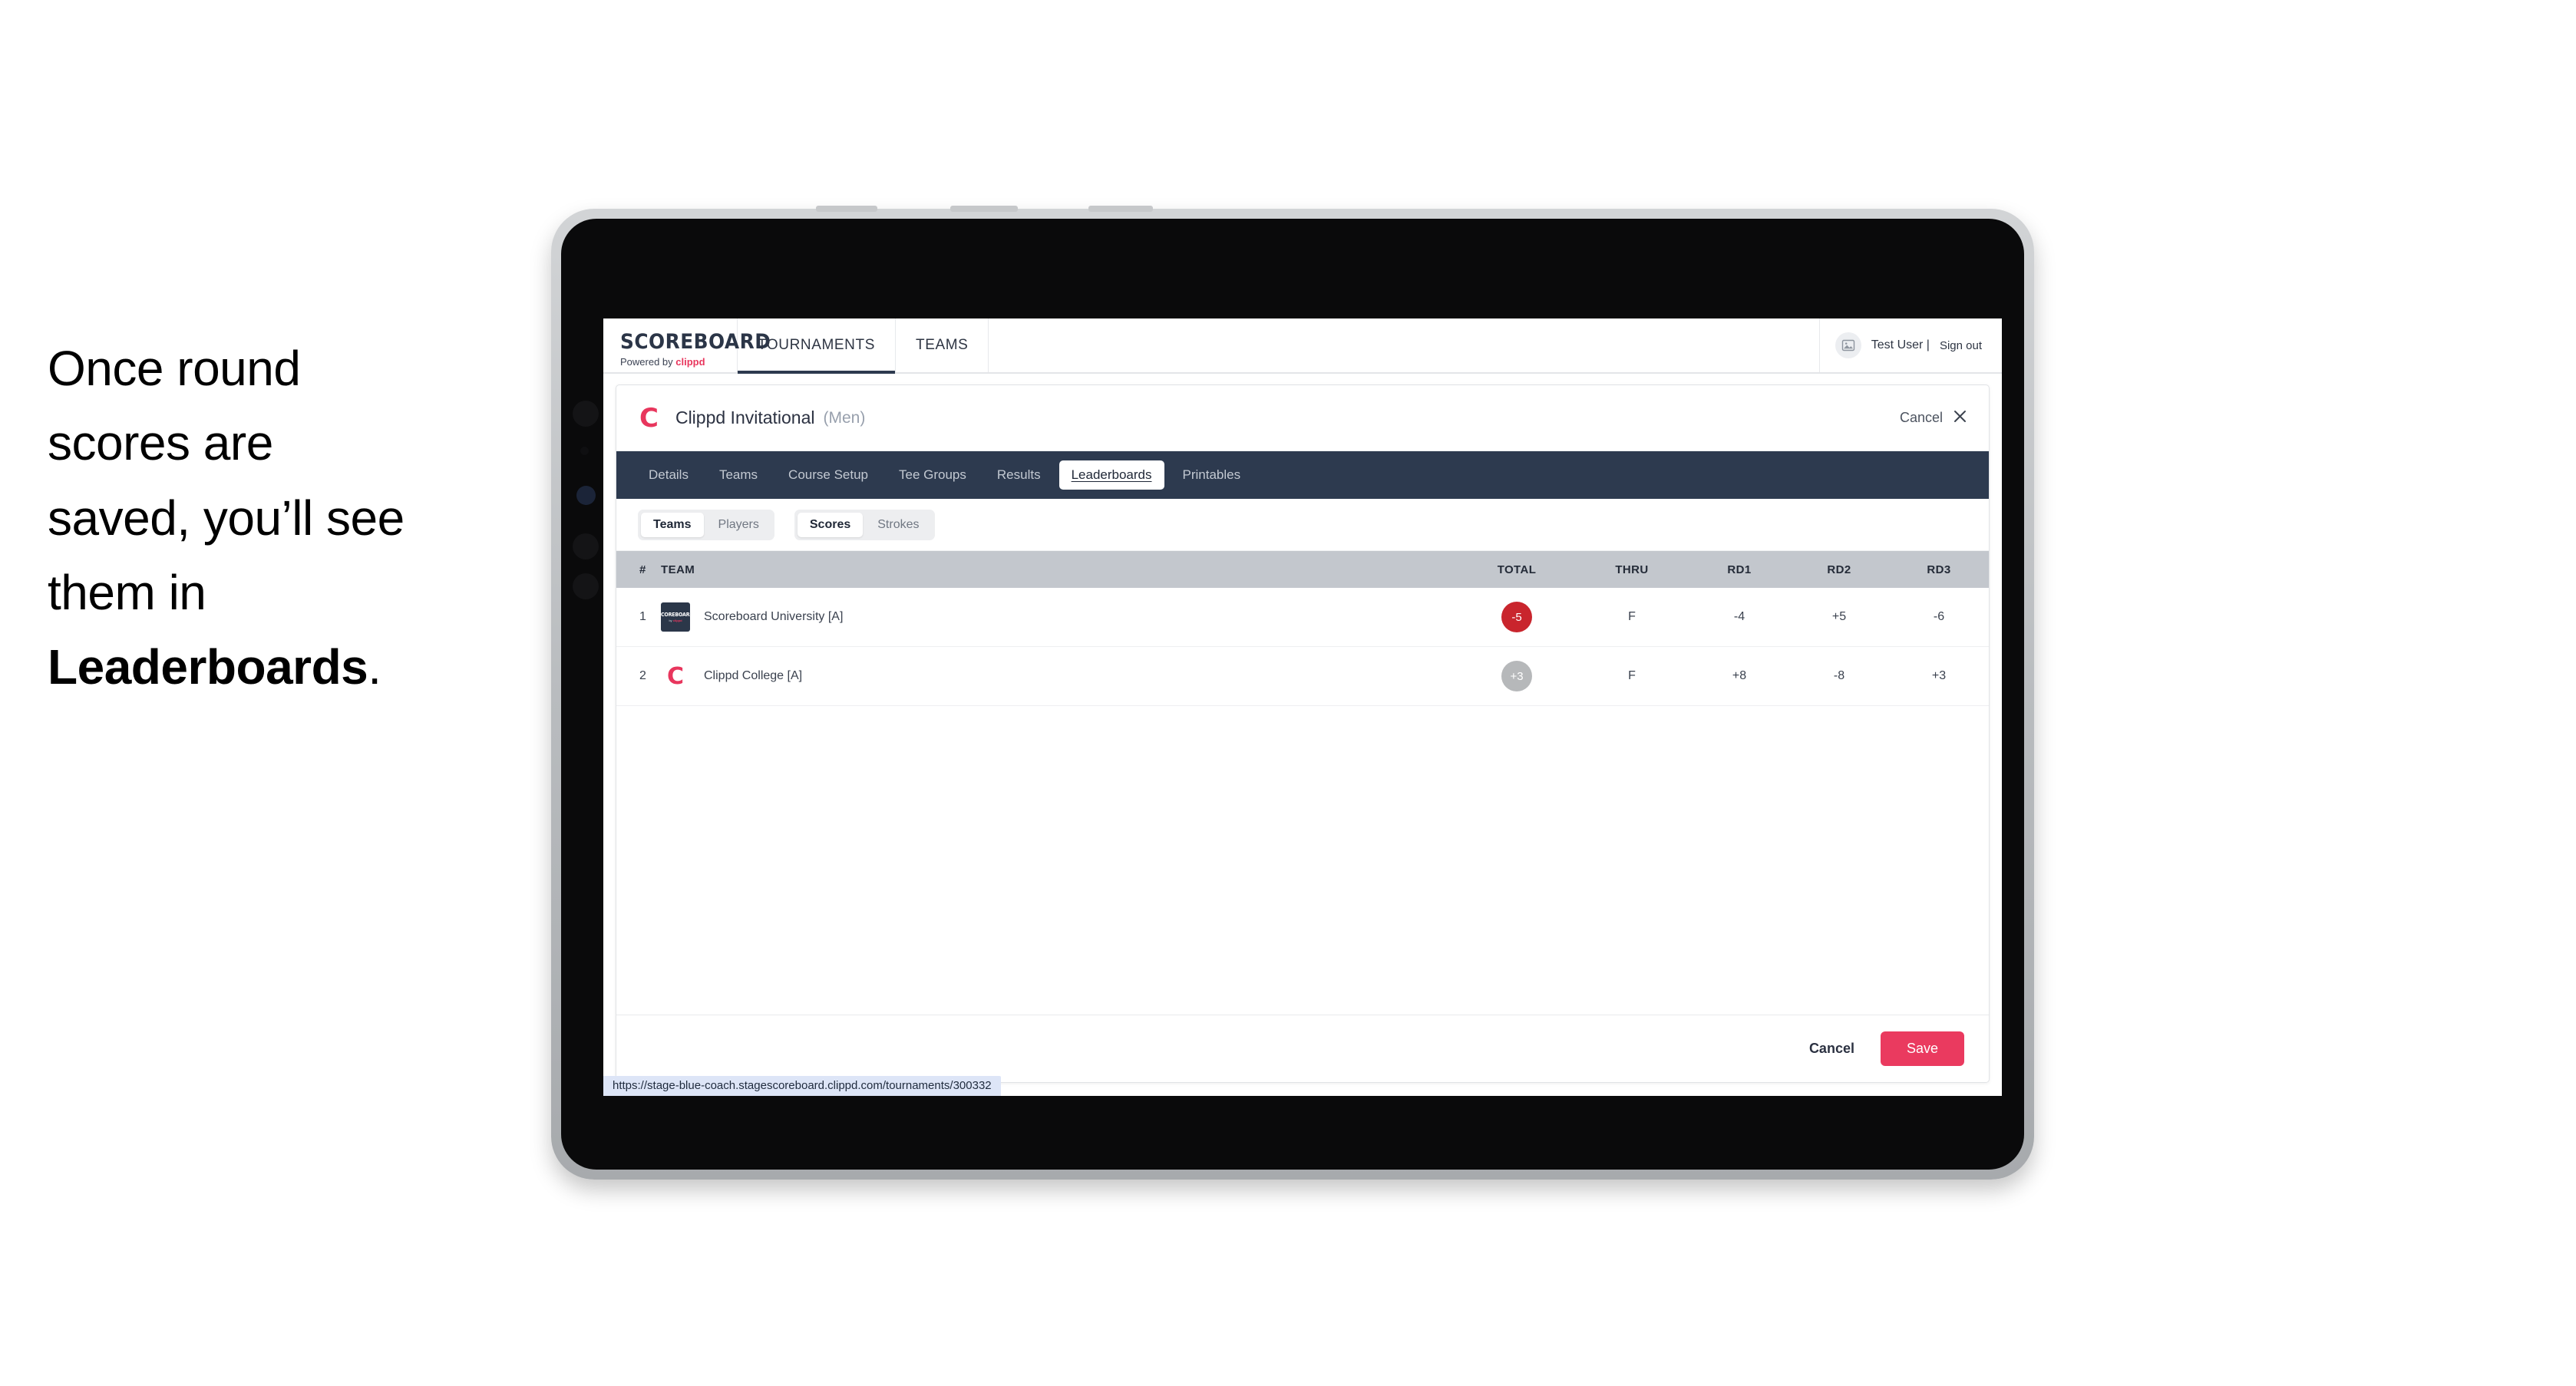 This screenshot has height=1386, width=2576. Describe the element at coordinates (1939, 616) in the screenshot. I see `row-rd3: -6` at that location.